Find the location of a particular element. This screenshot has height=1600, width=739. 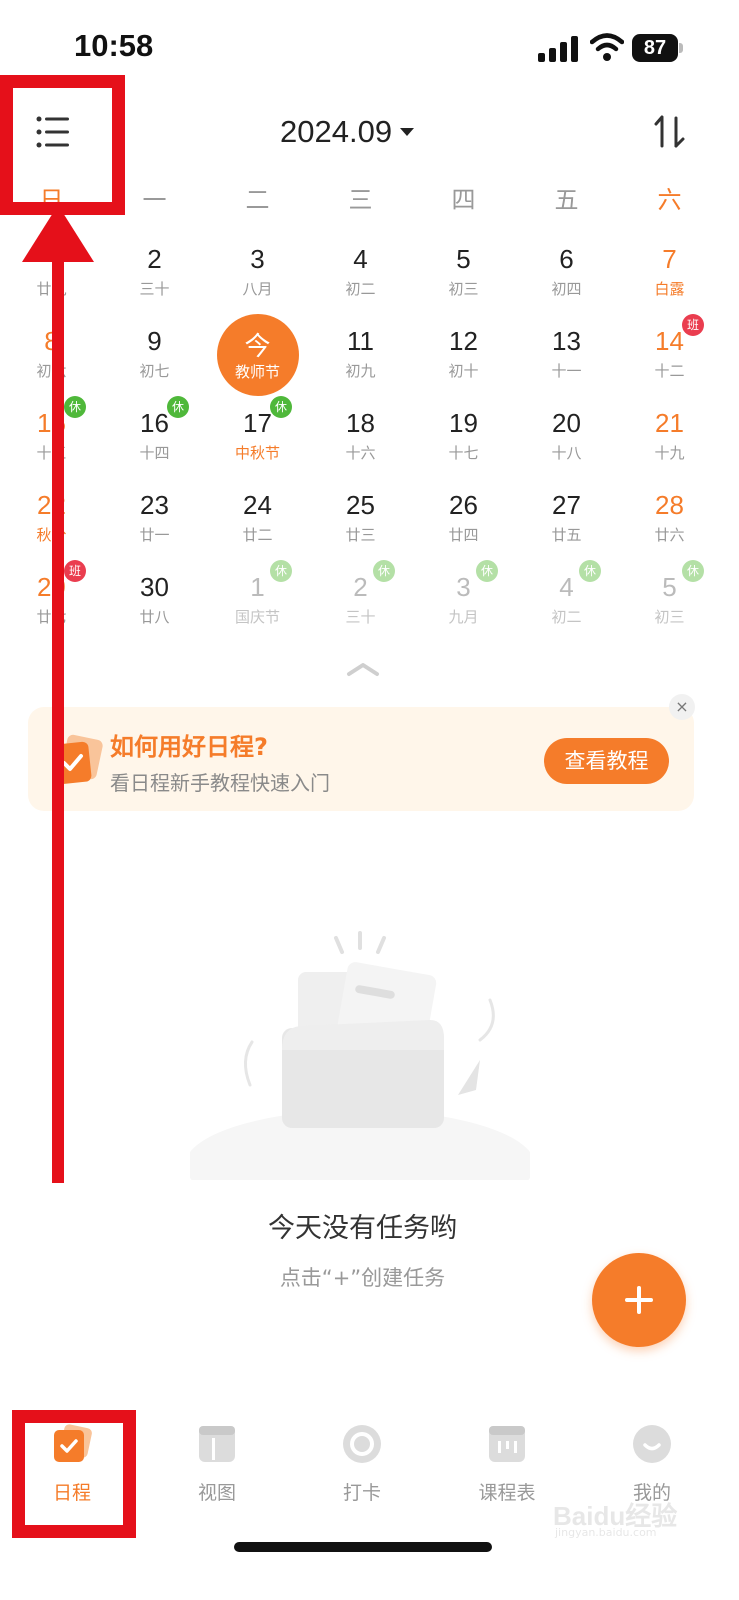

weekday-thu: 四 is located at coordinates (463, 200).